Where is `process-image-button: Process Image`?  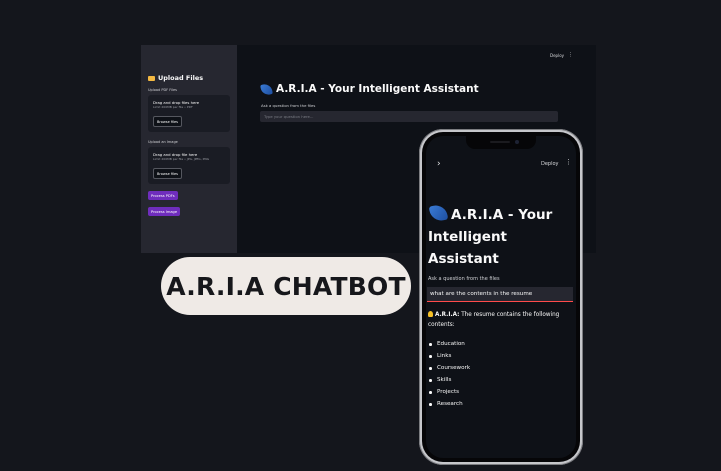
process-image-button: Process Image is located at coordinates (164, 211).